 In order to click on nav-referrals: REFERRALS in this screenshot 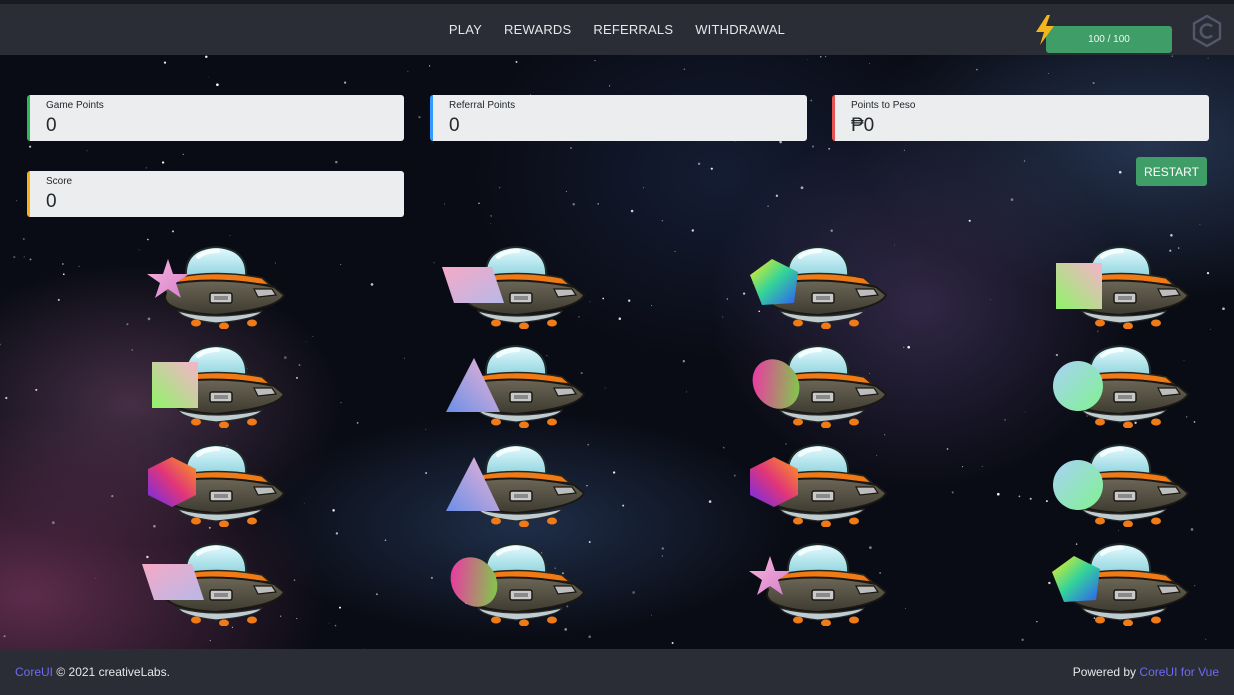, I will do `click(633, 29)`.